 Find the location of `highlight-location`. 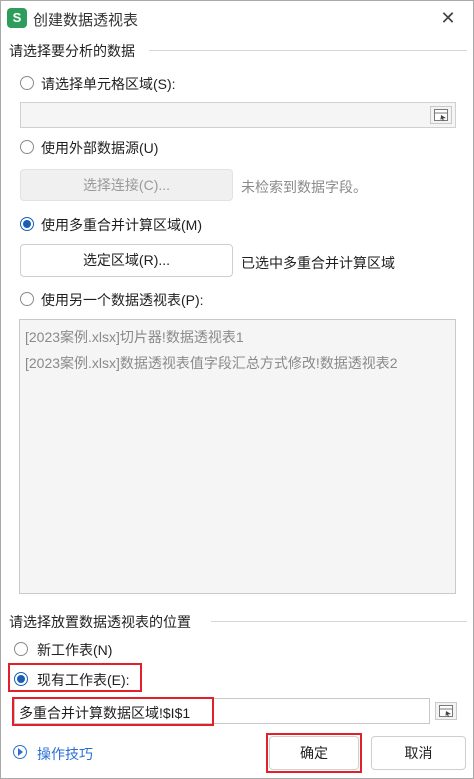

highlight-location is located at coordinates (113, 711).